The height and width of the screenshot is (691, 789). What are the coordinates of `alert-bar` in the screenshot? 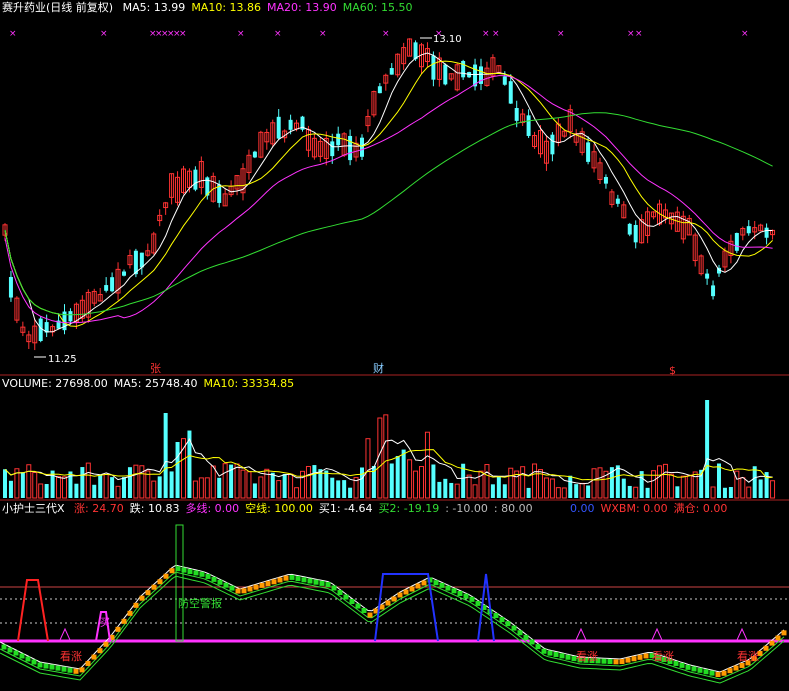 It's located at (179, 583).